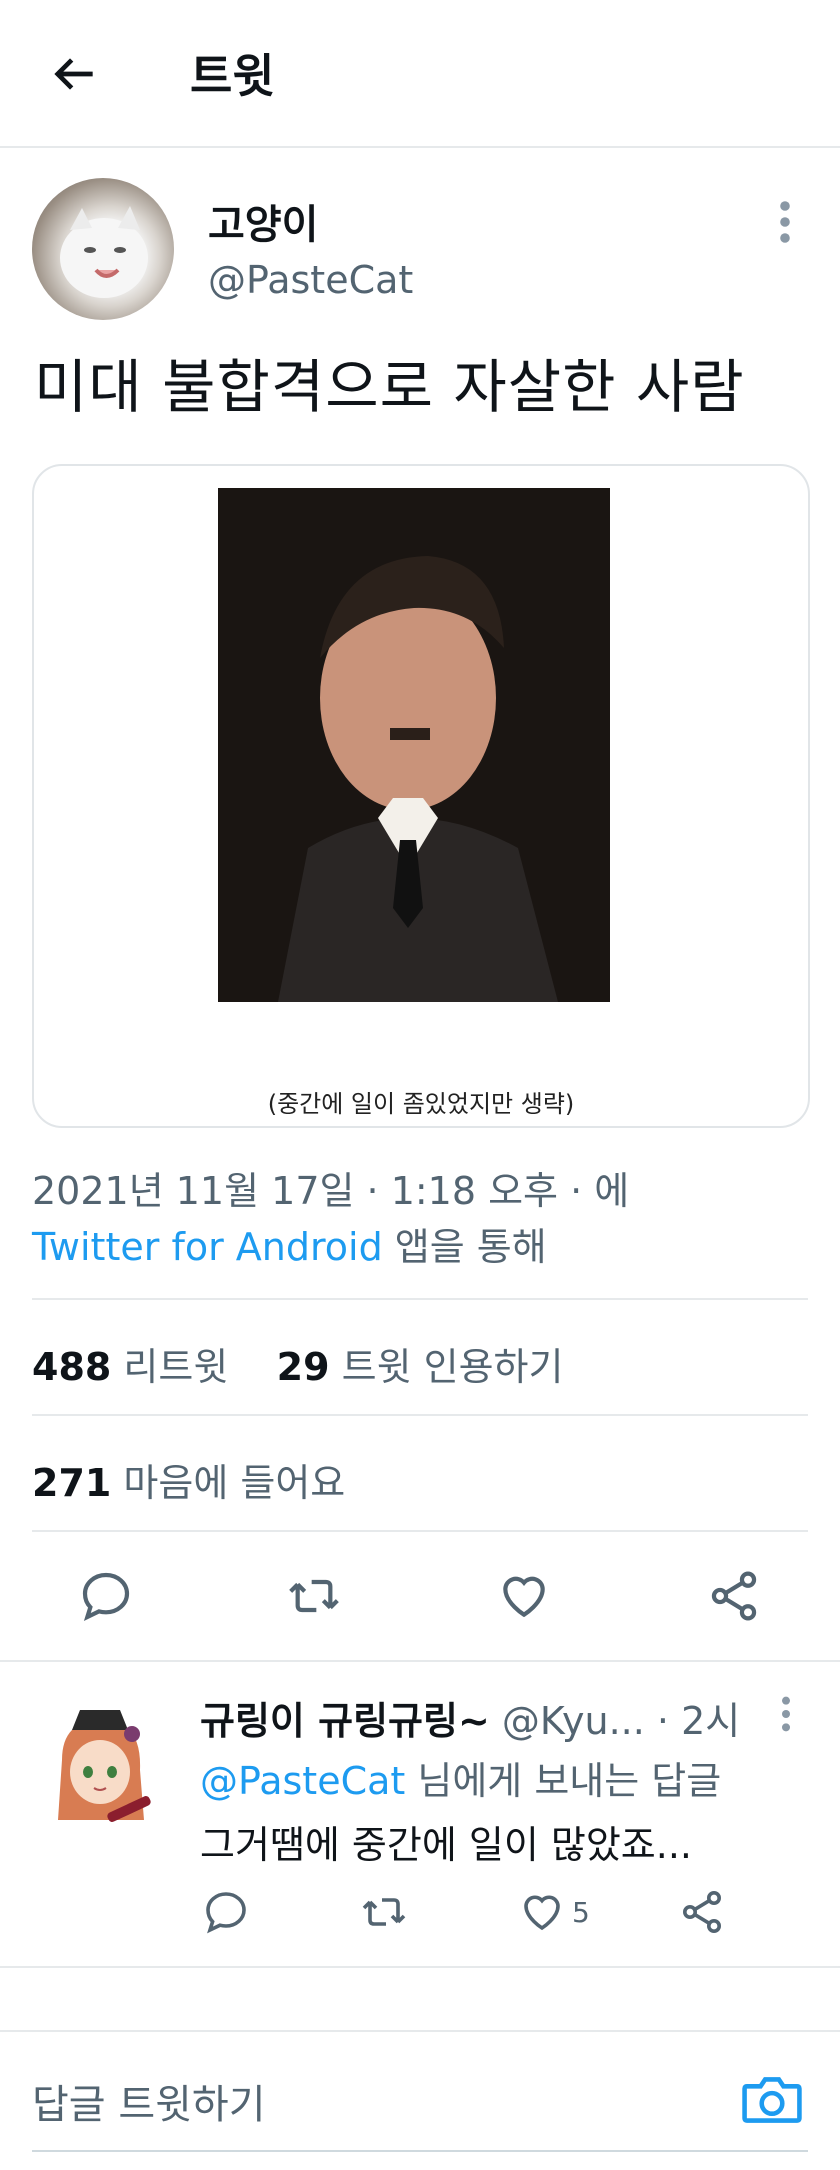  I want to click on retweet-label: 리트윗, so click(176, 1367).